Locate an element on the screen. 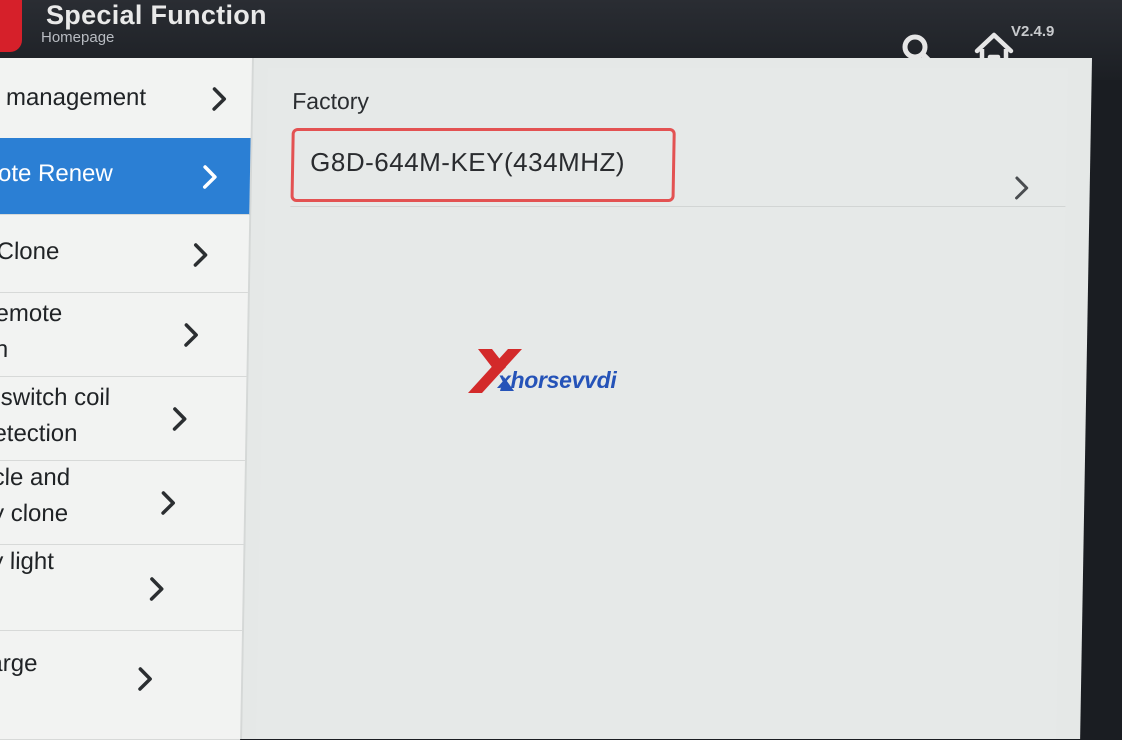 The width and height of the screenshot is (1122, 740). sidebar-item-7: arge is located at coordinates (121, 685).